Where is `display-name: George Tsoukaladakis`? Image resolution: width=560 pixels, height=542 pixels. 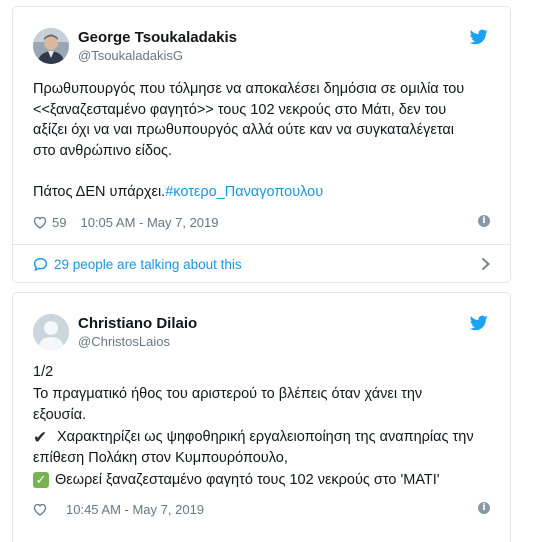
display-name: George Tsoukaladakis is located at coordinates (157, 37).